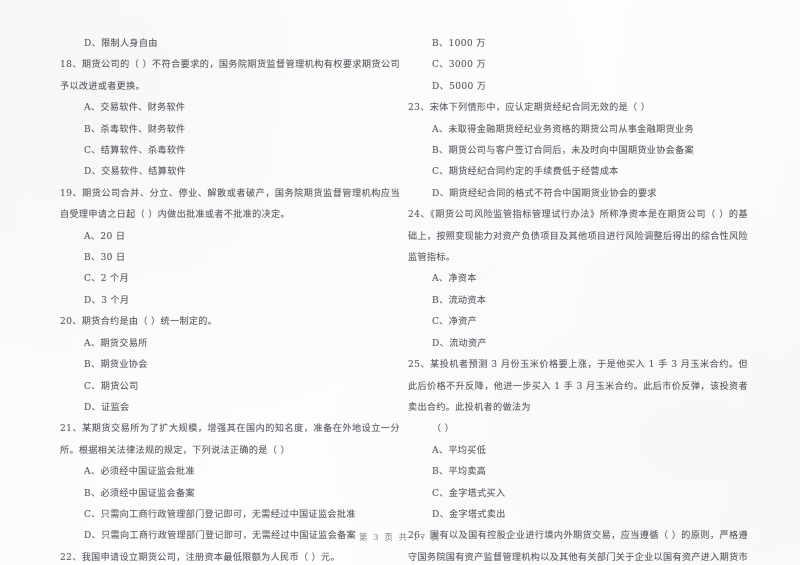 Image resolution: width=800 pixels, height=565 pixels. Describe the element at coordinates (230, 151) in the screenshot. I see `question-18-option-c: C、结算软件、杀毒软件` at that location.